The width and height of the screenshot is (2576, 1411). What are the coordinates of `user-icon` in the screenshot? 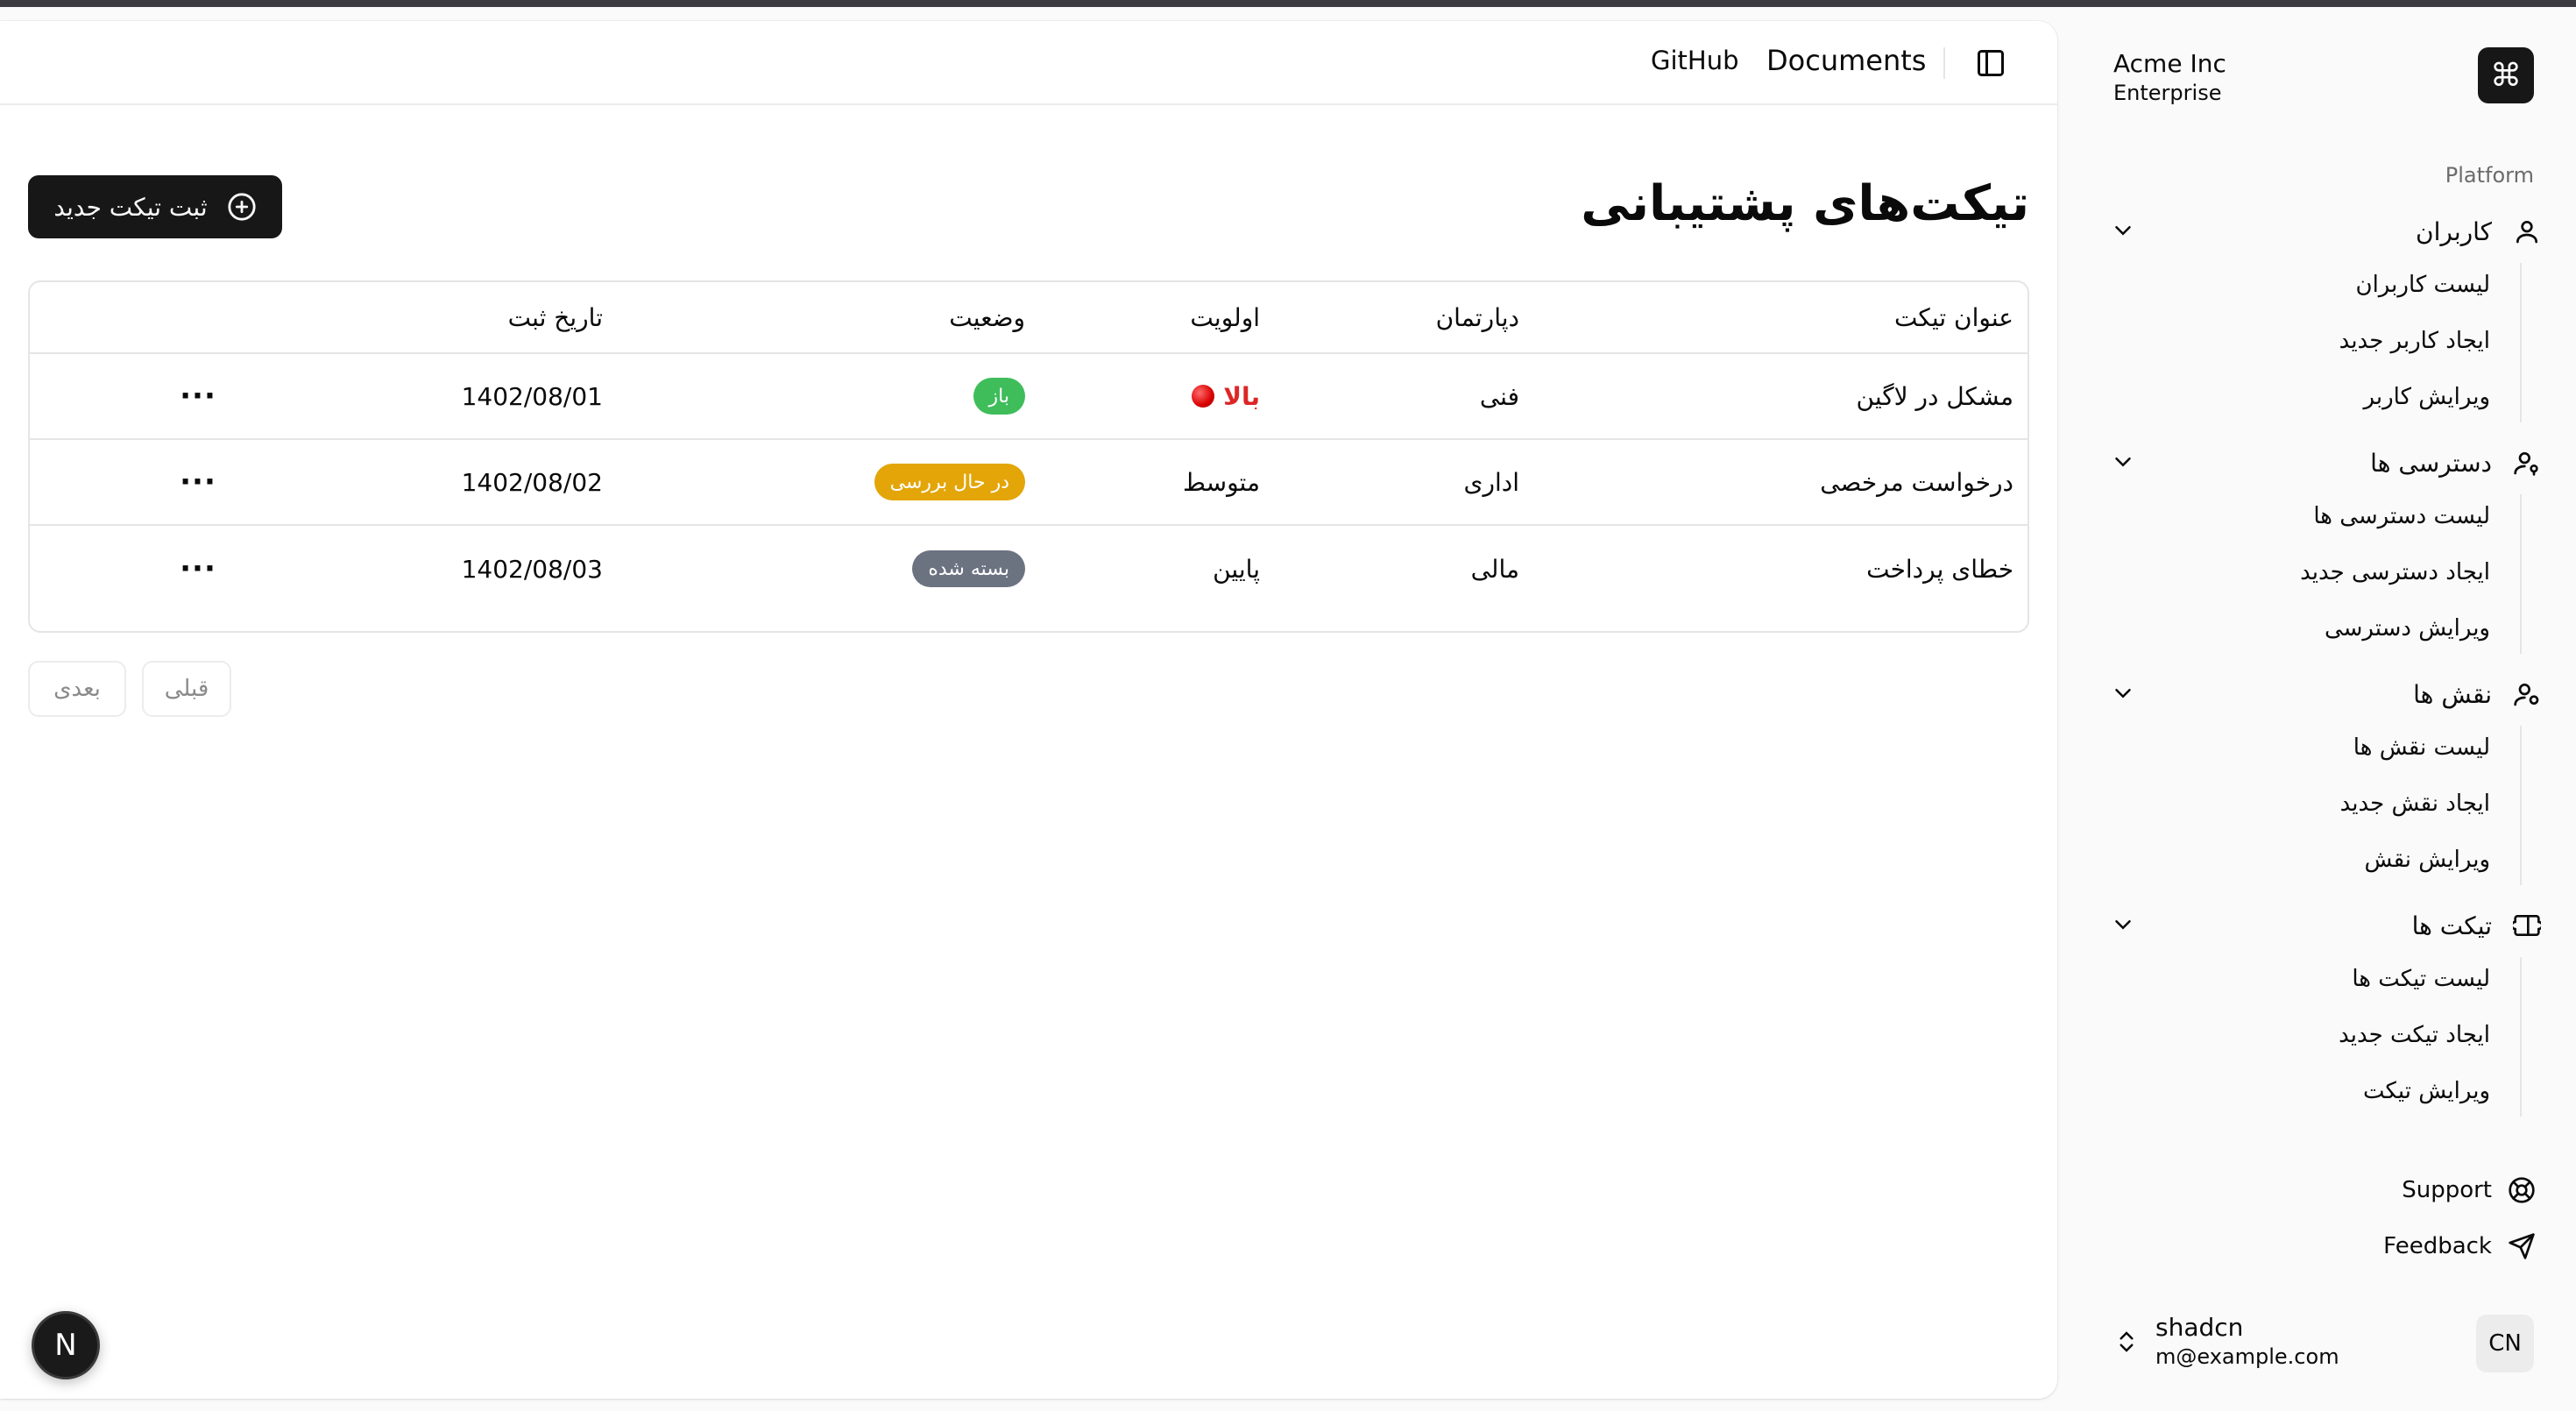 It's located at (2526, 233).